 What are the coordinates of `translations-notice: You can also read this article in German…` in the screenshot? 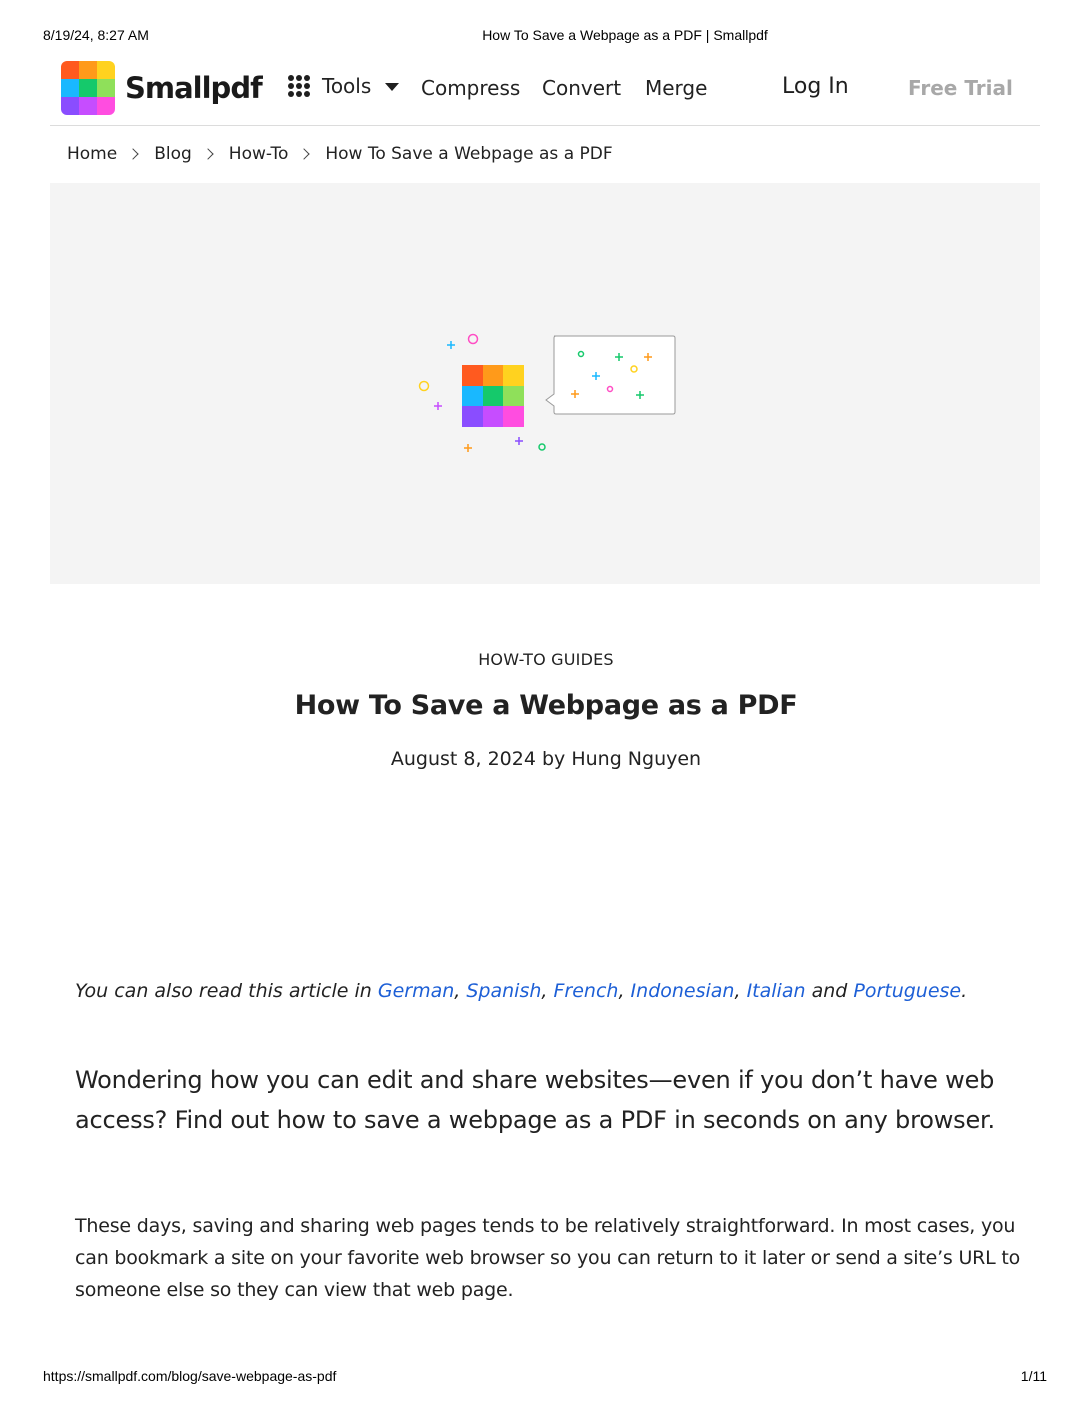 It's located at (521, 991).